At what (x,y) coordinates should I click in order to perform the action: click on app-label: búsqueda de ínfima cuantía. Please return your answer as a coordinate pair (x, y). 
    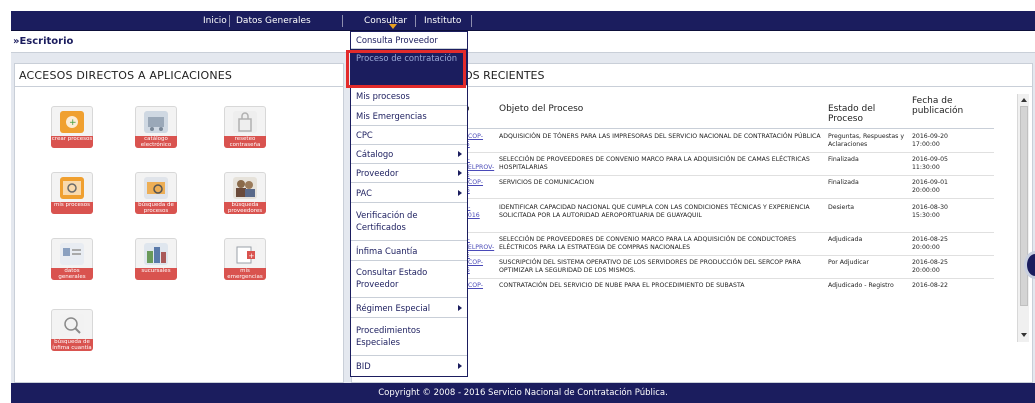
    Looking at the image, I should click on (72, 345).